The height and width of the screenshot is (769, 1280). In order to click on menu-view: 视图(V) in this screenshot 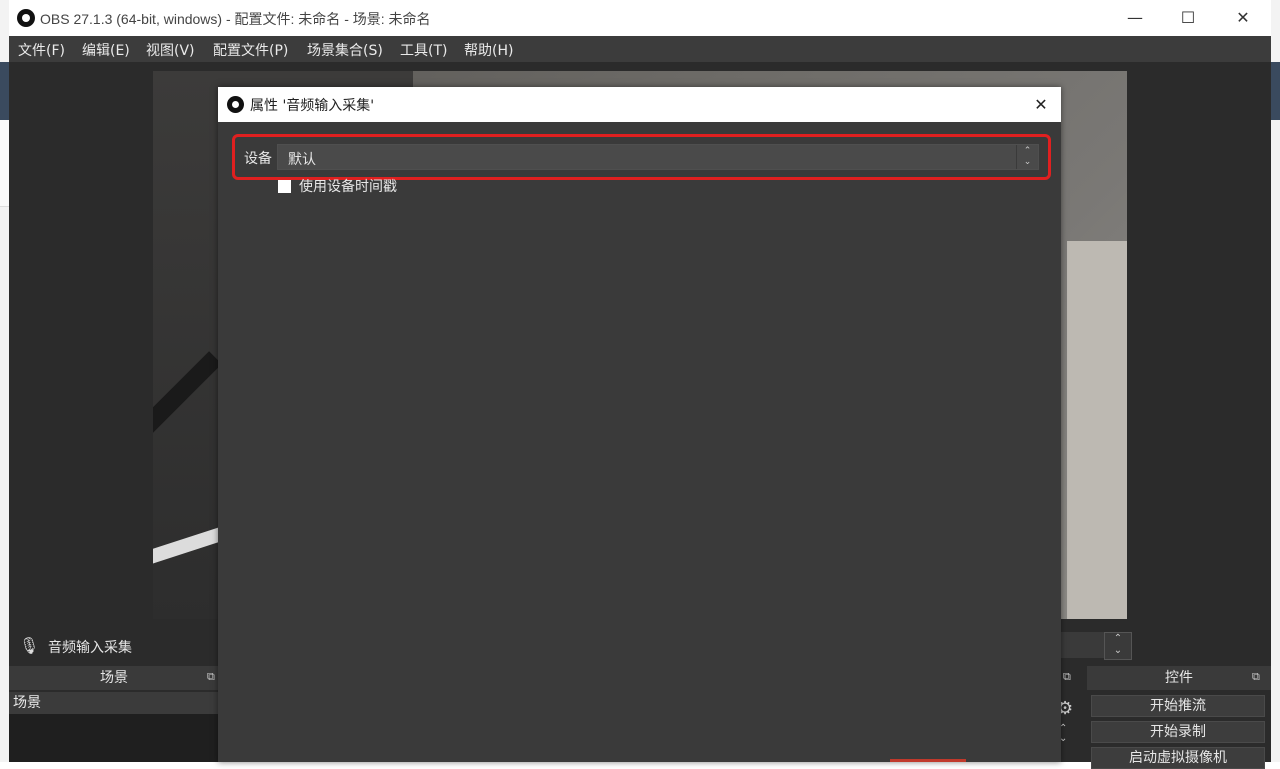, I will do `click(170, 50)`.